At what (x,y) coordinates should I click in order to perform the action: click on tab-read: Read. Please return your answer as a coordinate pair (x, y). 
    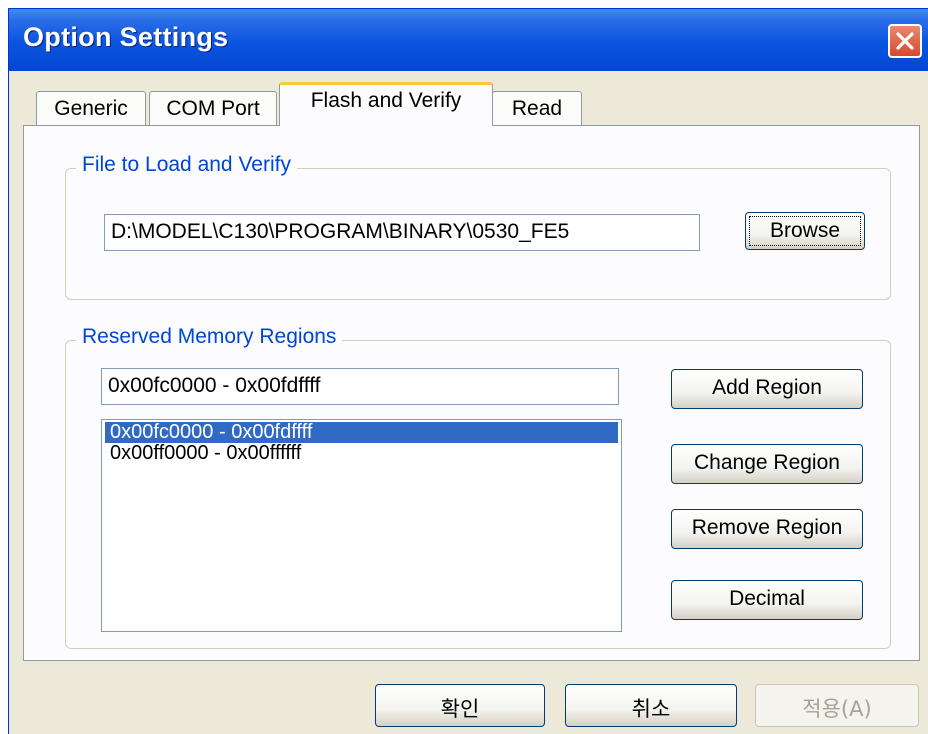
    Looking at the image, I should click on (537, 108).